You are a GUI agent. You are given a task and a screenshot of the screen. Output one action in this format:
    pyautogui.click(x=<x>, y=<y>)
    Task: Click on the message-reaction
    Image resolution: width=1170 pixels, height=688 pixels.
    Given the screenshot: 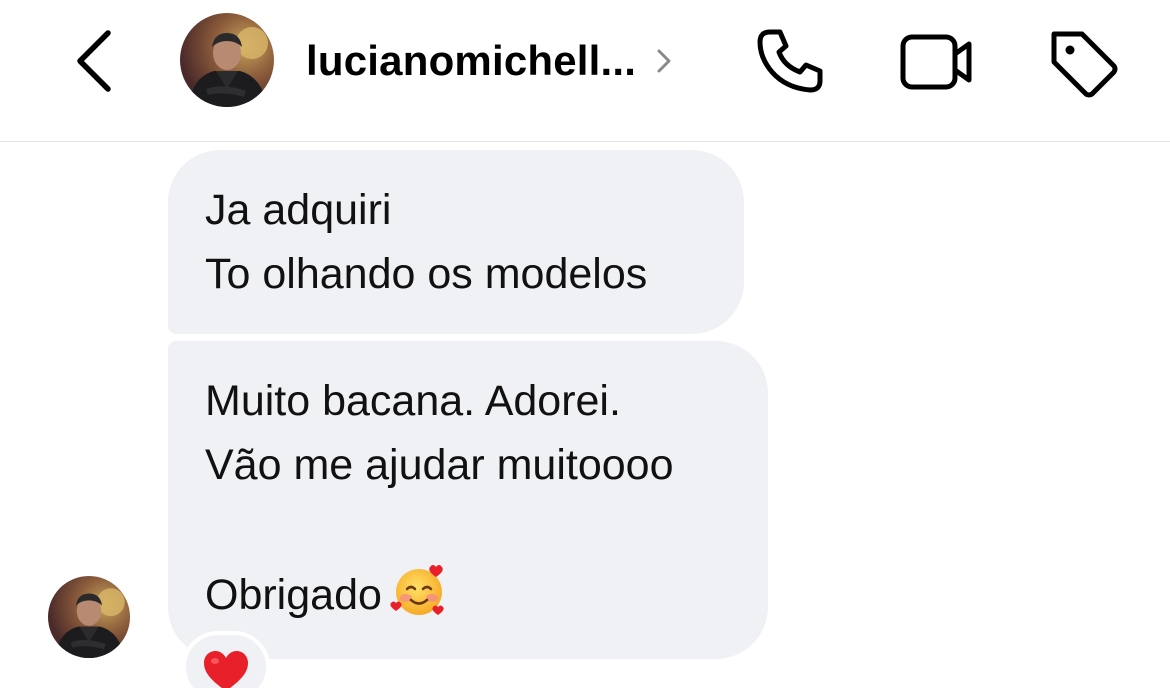 What is the action you would take?
    pyautogui.click(x=226, y=659)
    